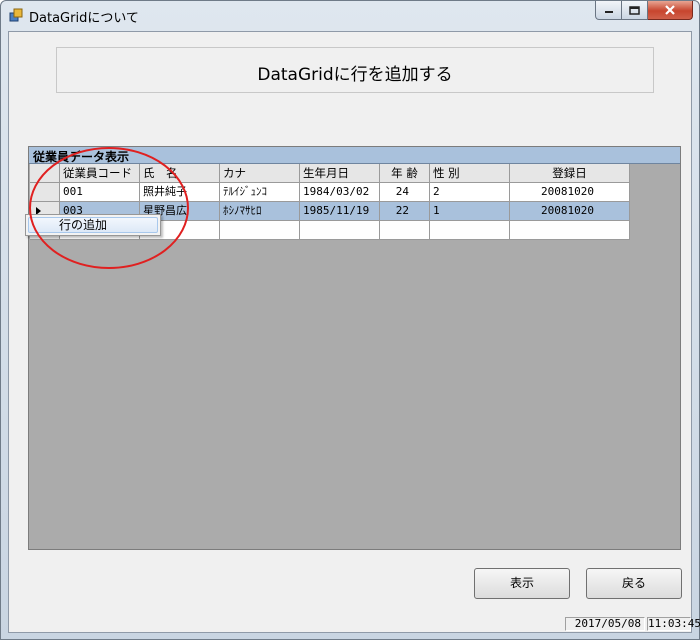 The width and height of the screenshot is (700, 640). Describe the element at coordinates (354, 624) in the screenshot. I see `status-bar: 2017/05/08 11:03:45` at that location.